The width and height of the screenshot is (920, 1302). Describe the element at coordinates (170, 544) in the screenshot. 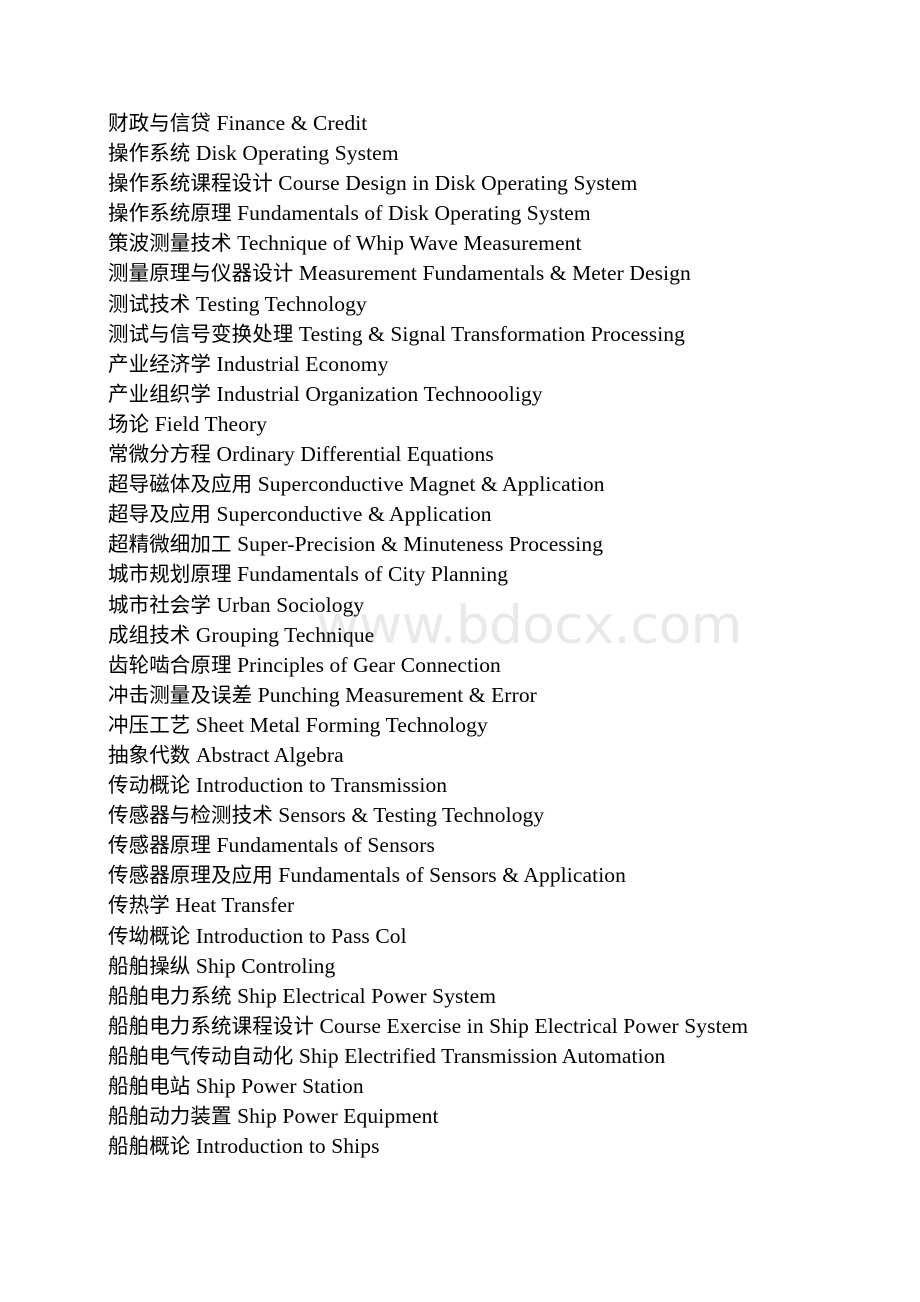

I see `entry-term-zh: 超精微细加工` at that location.